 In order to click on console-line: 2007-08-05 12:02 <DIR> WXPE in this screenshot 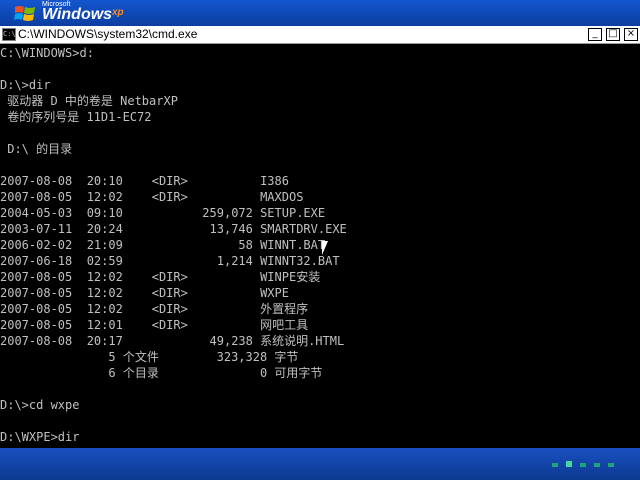, I will do `click(144, 293)`.